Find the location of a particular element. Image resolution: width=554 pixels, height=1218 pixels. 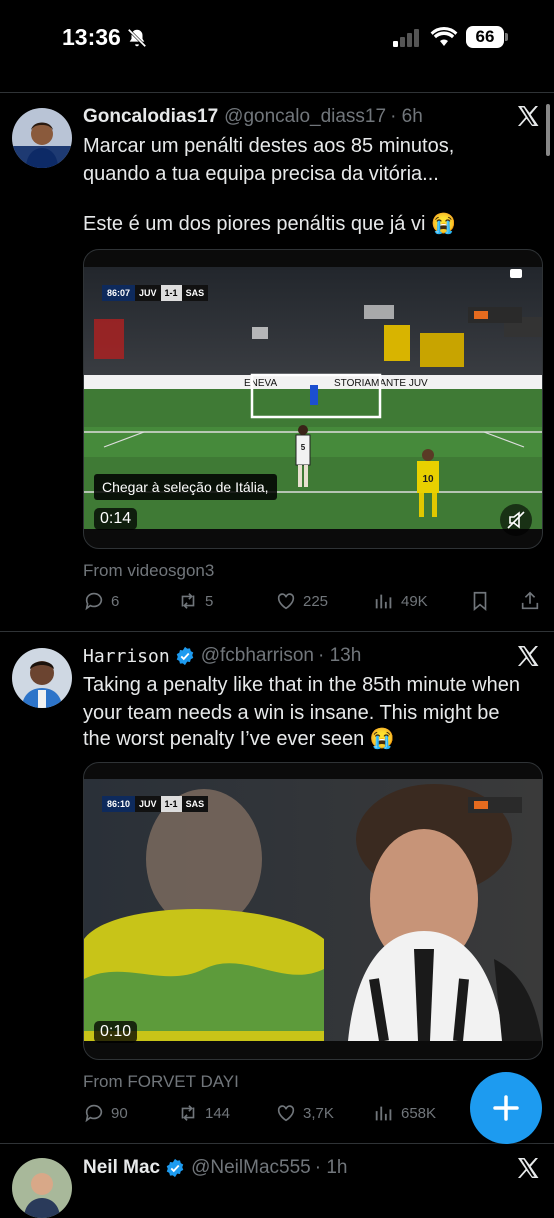

mute-button is located at coordinates (516, 520).